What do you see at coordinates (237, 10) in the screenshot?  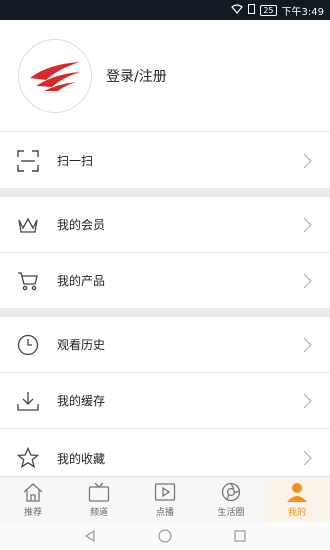 I see `wifi-icon` at bounding box center [237, 10].